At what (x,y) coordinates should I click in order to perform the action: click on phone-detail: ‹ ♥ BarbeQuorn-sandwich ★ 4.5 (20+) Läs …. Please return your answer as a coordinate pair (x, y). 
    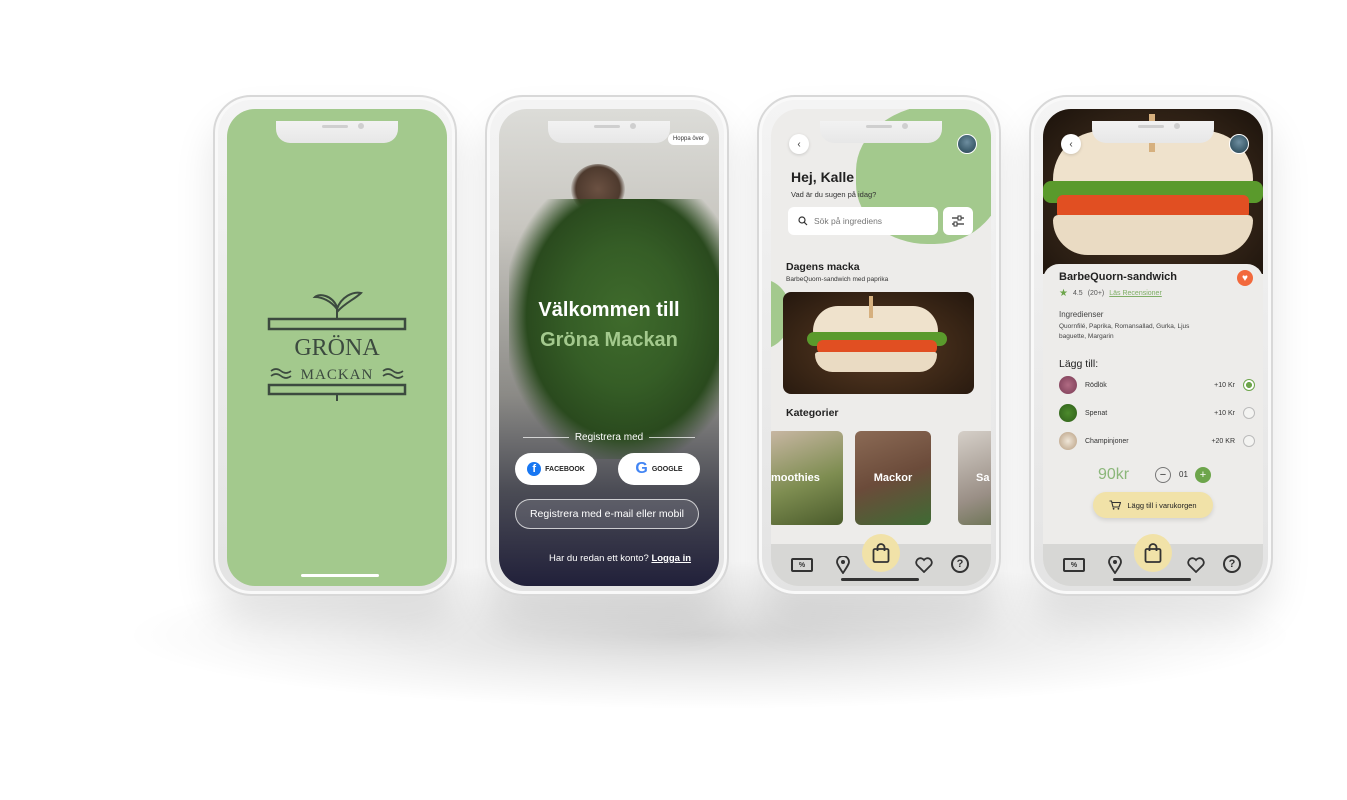
    Looking at the image, I should click on (1151, 345).